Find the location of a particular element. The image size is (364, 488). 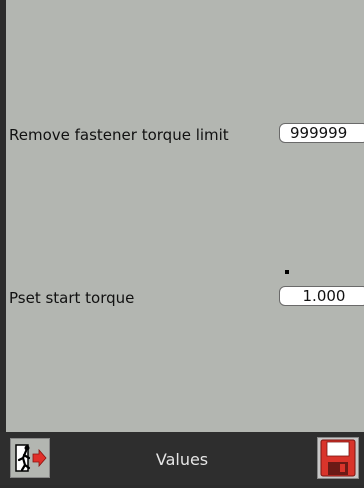

save-button is located at coordinates (338, 458).